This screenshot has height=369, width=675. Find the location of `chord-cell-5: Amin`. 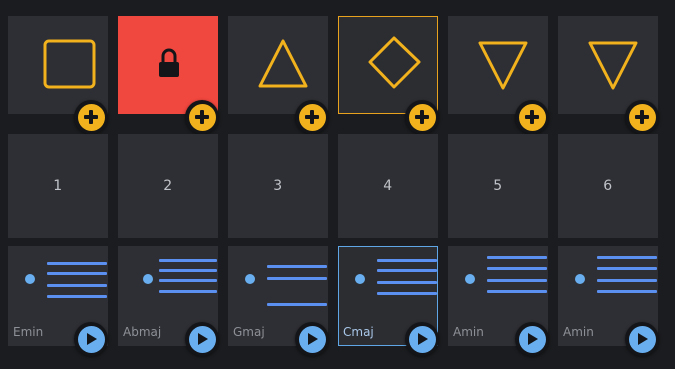

chord-cell-5: Amin is located at coordinates (498, 301).